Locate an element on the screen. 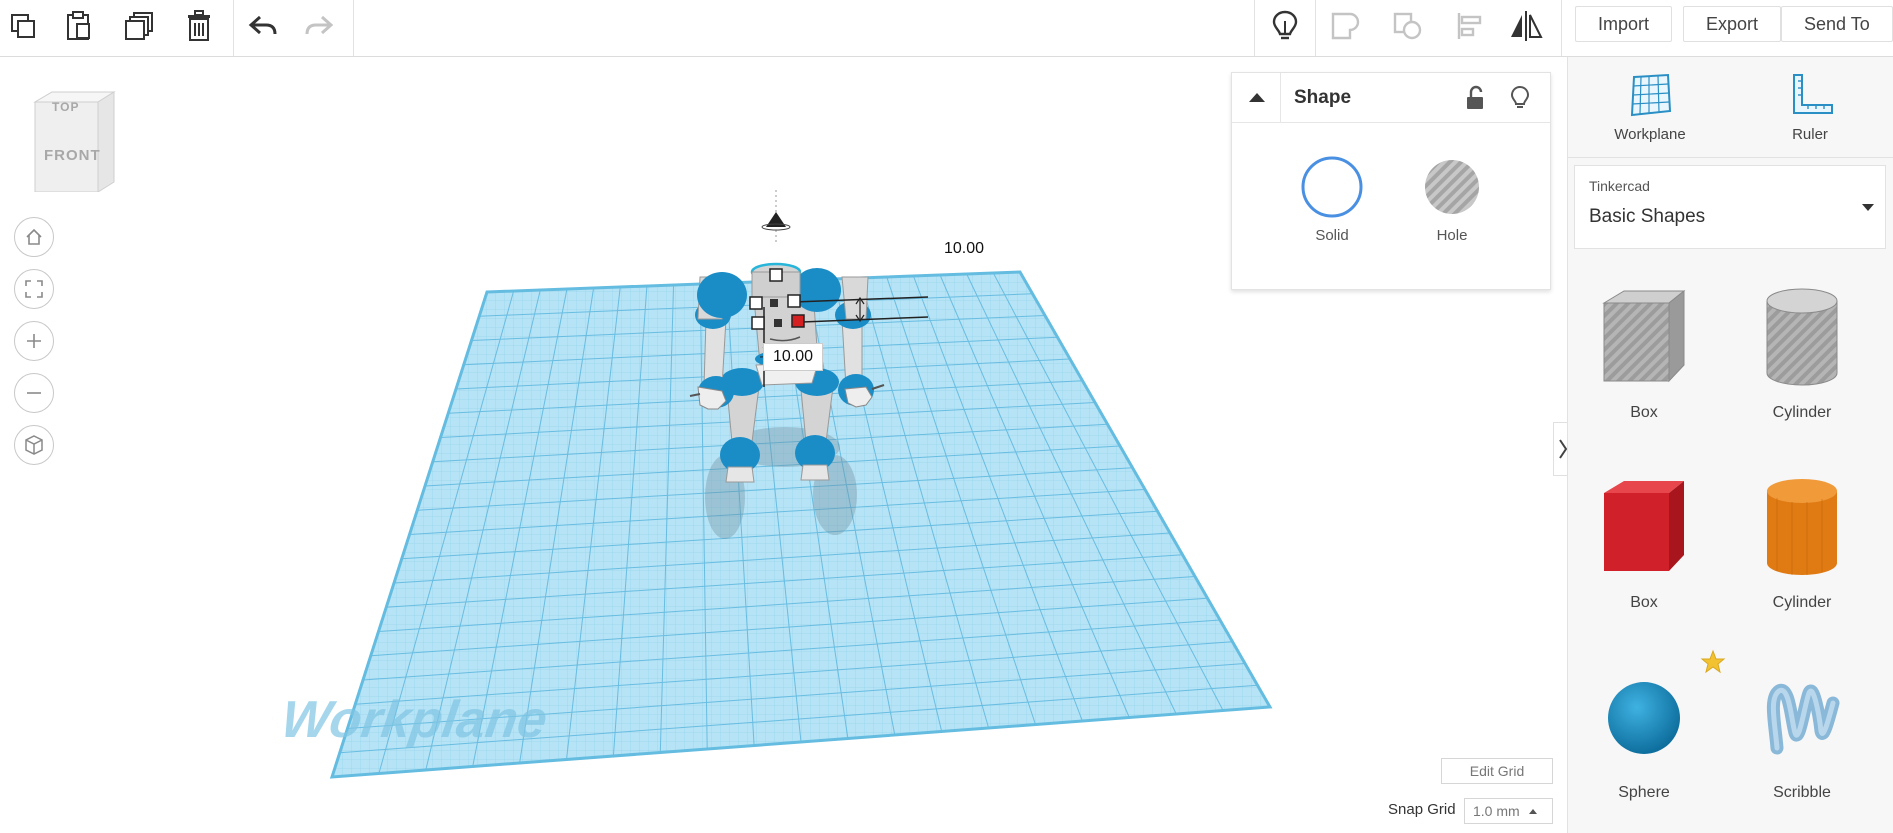 Image resolution: width=1893 pixels, height=833 pixels. fit-view-icon is located at coordinates (34, 289).